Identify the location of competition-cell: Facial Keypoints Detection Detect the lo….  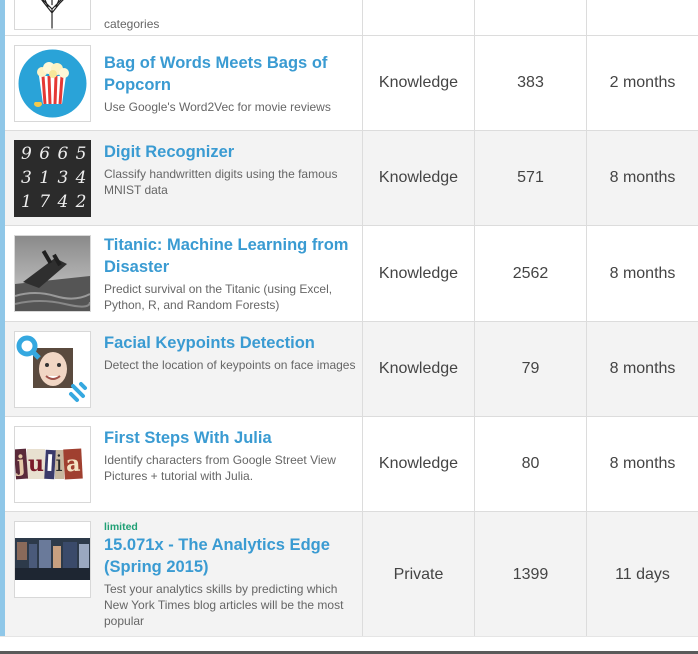
(184, 369).